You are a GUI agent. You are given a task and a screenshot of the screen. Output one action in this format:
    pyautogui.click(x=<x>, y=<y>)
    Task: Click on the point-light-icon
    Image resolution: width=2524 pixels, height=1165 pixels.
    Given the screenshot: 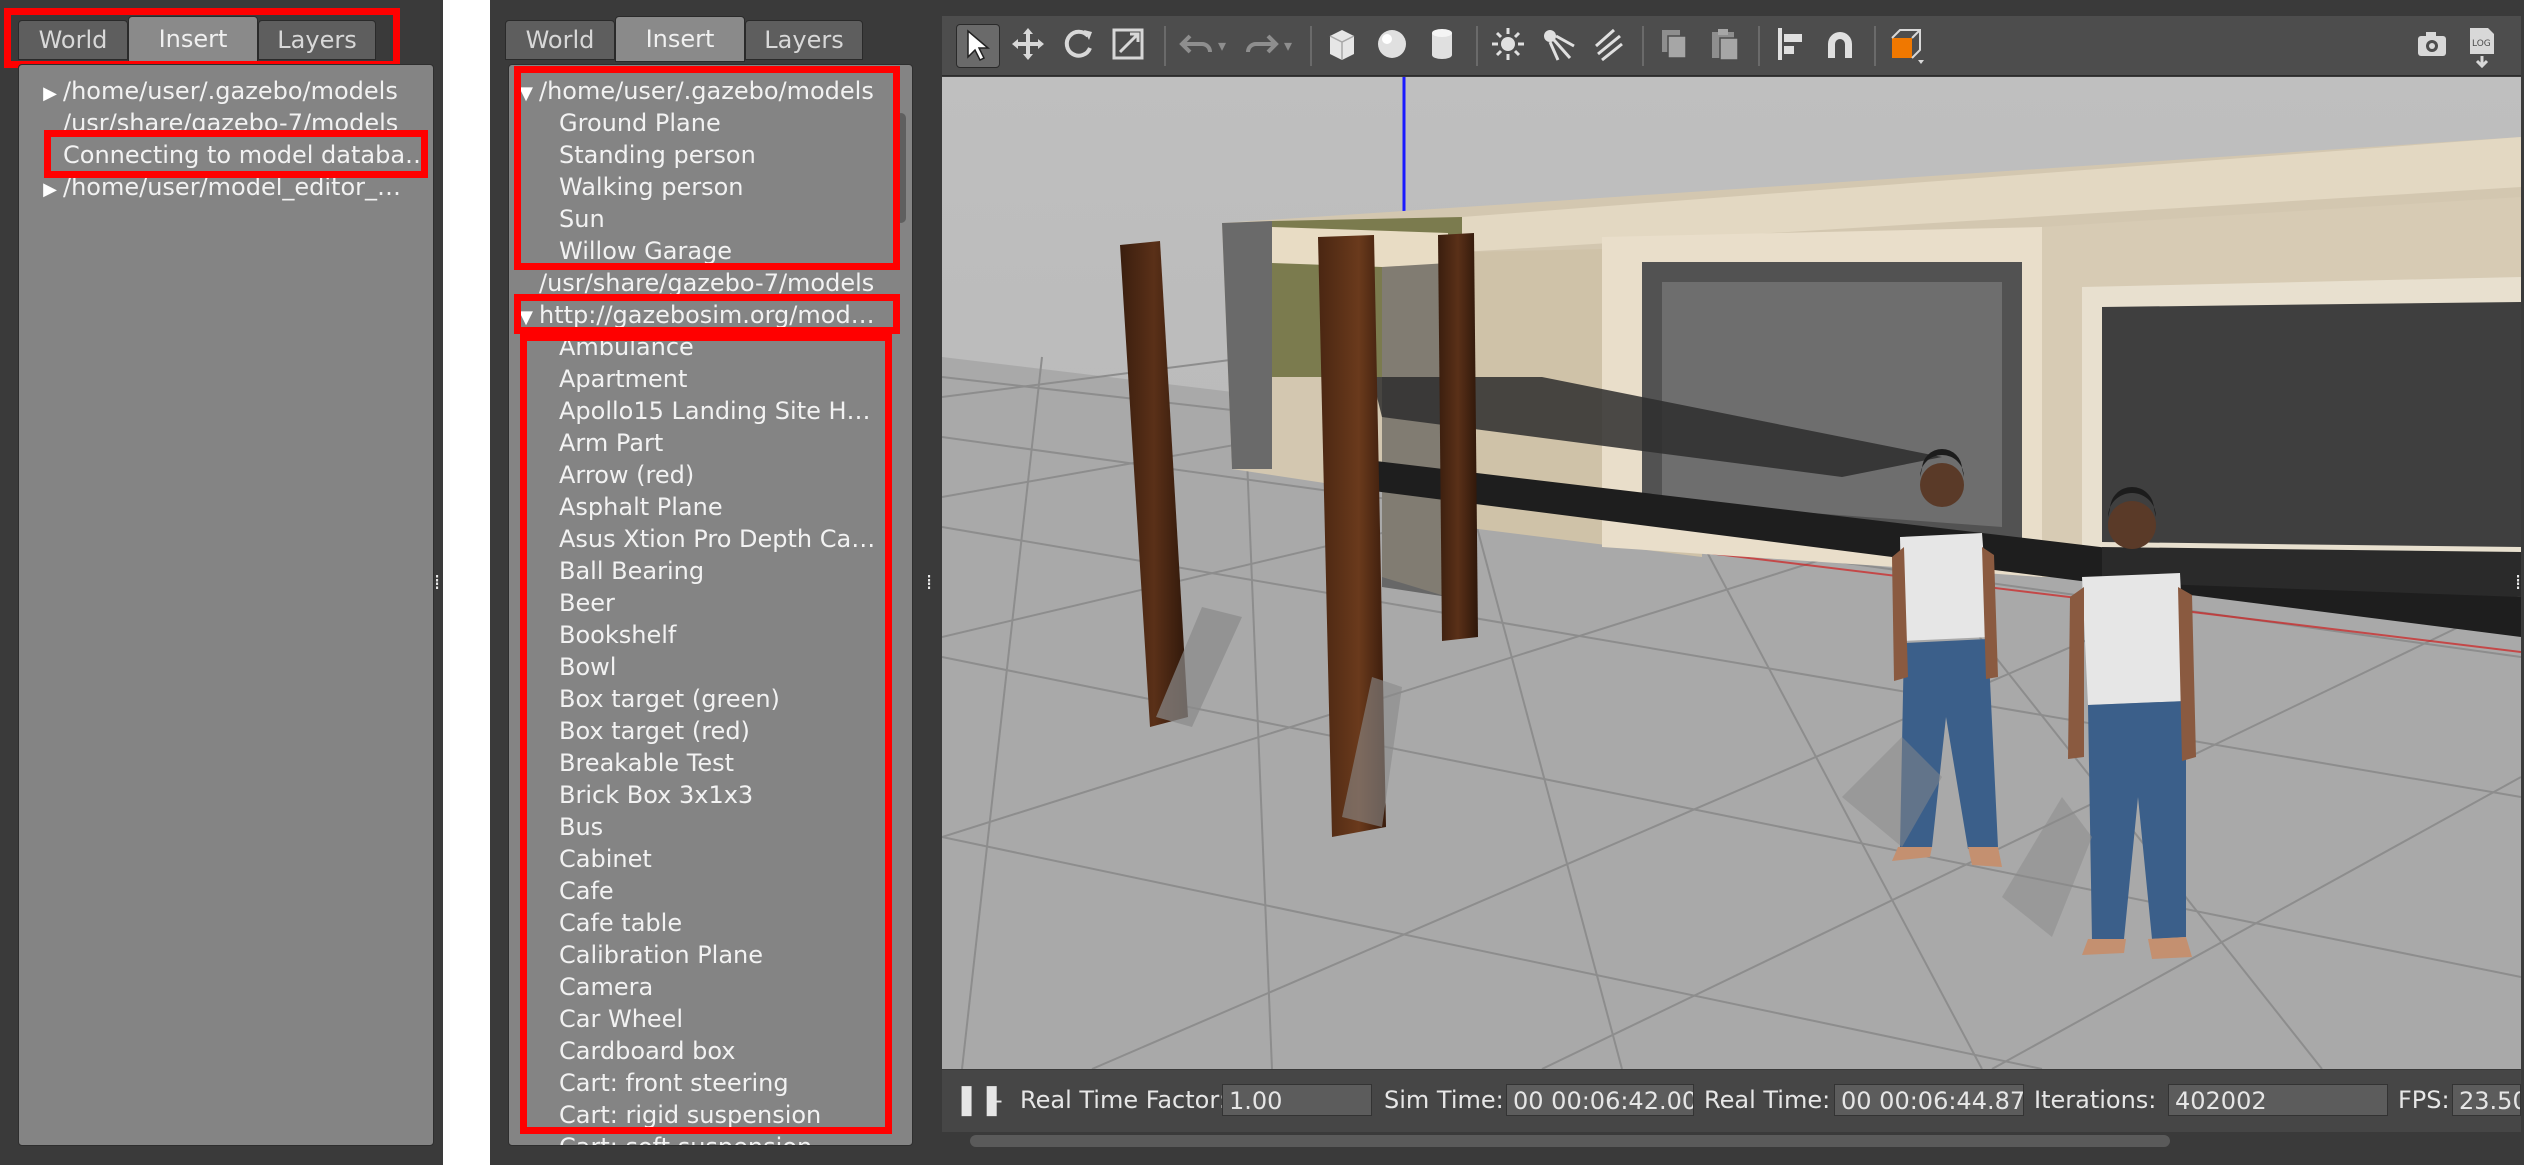 What is the action you would take?
    pyautogui.click(x=1508, y=46)
    